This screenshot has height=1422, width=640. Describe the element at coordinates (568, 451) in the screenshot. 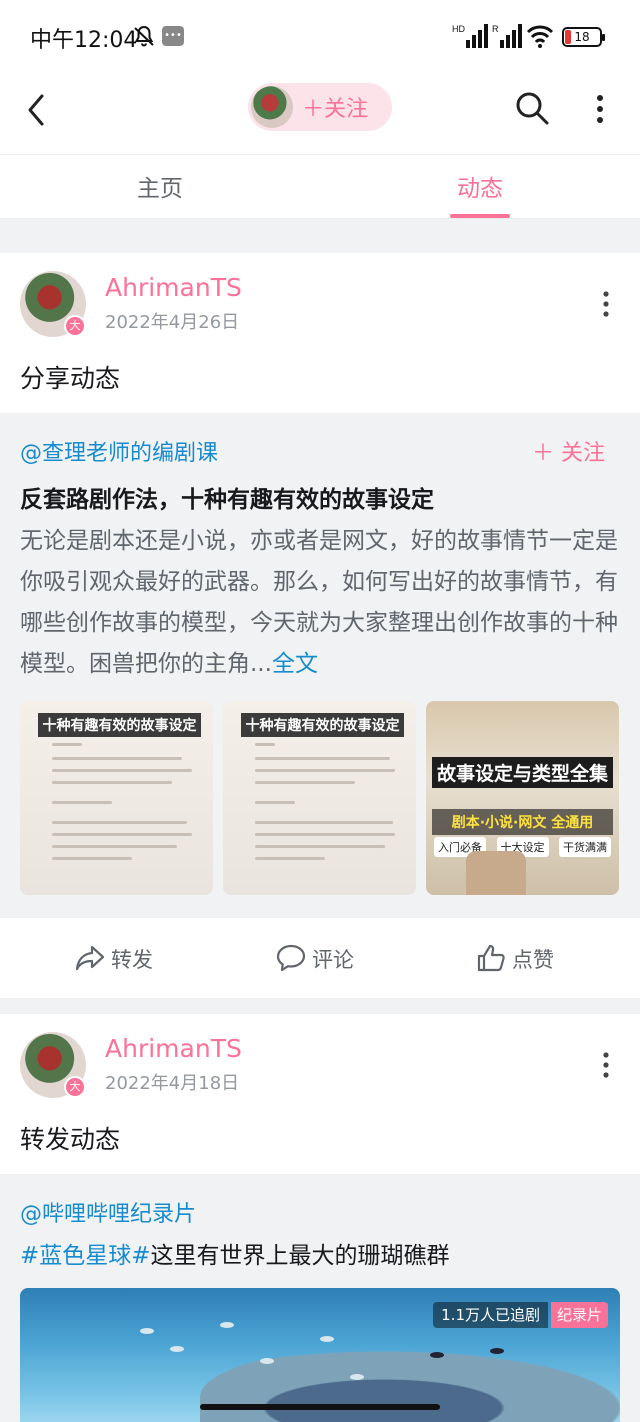

I see `shared-follow-button: ＋ 关注` at that location.